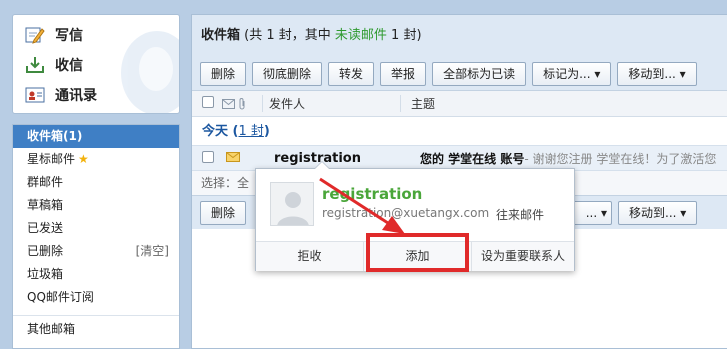 The height and width of the screenshot is (349, 727). I want to click on move-to-dropdown: 移动到... ▾, so click(657, 73).